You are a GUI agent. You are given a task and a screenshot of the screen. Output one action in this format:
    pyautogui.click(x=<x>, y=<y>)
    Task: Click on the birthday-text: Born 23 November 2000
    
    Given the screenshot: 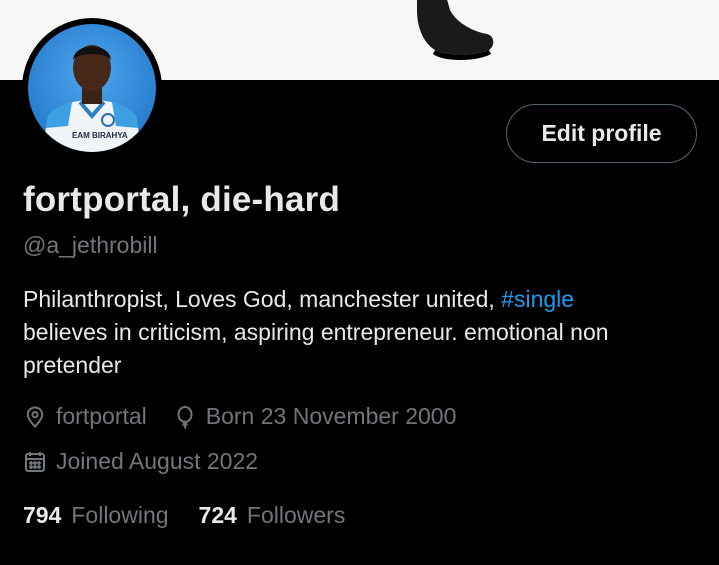 What is the action you would take?
    pyautogui.click(x=331, y=416)
    